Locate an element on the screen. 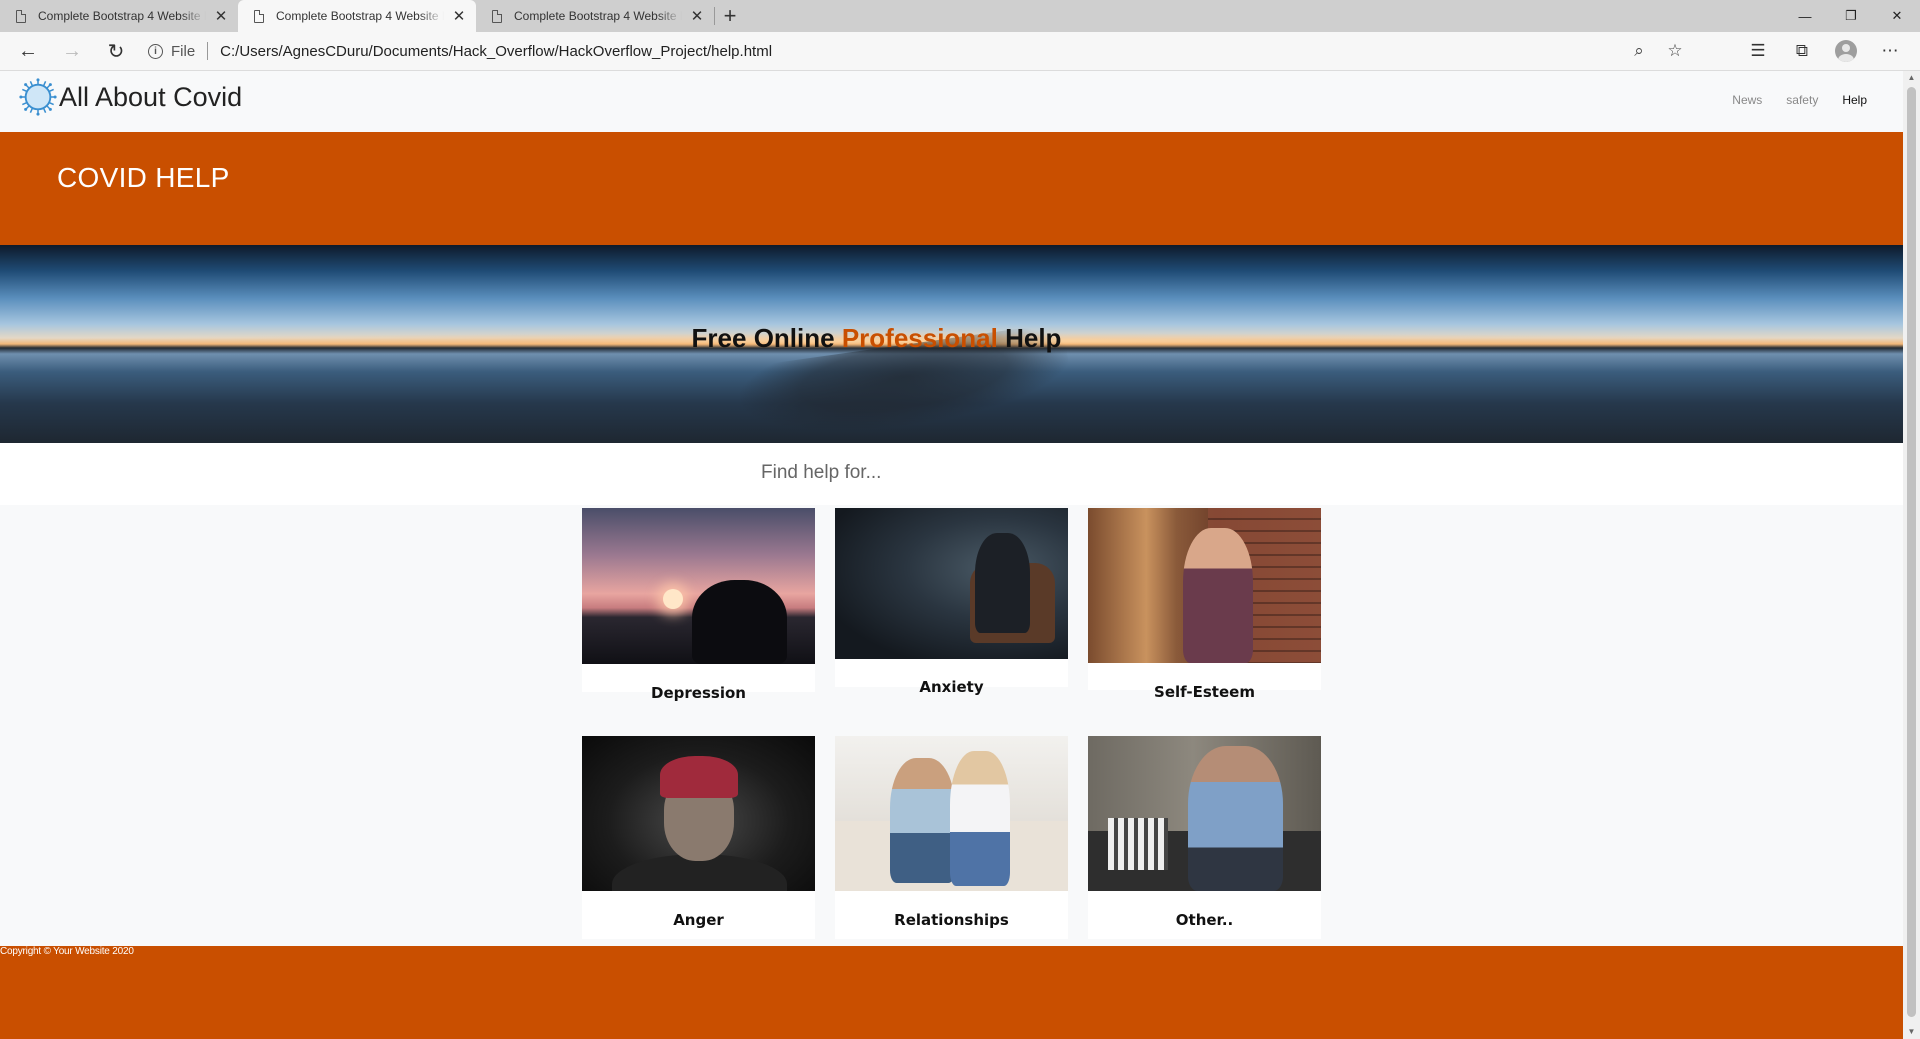 Image resolution: width=1920 pixels, height=1039 pixels. self-esteem-photo is located at coordinates (1204, 585).